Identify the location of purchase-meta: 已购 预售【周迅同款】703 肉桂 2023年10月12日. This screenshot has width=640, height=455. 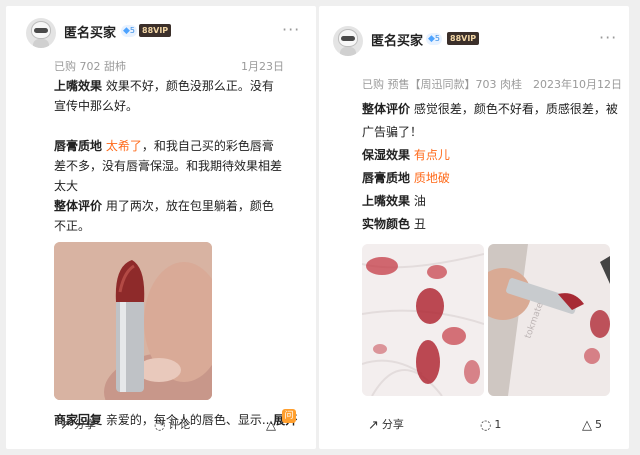
(492, 85).